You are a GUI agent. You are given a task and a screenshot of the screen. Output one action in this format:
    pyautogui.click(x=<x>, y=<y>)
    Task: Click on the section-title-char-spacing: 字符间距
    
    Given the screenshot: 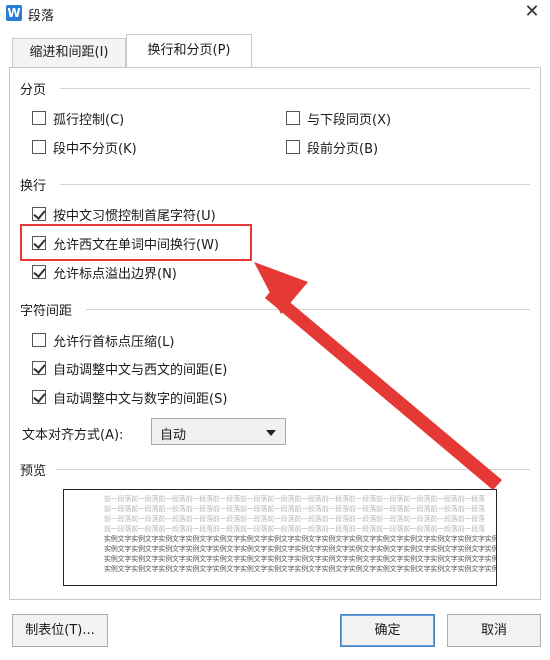 What is the action you would take?
    pyautogui.click(x=49, y=309)
    